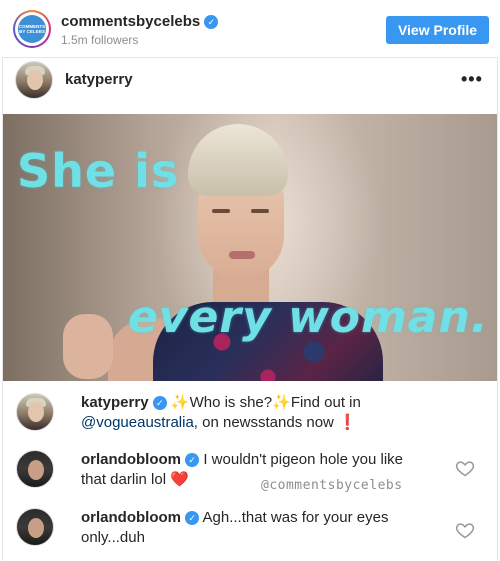  I want to click on image-overlay-text-line1: She is, so click(98, 171).